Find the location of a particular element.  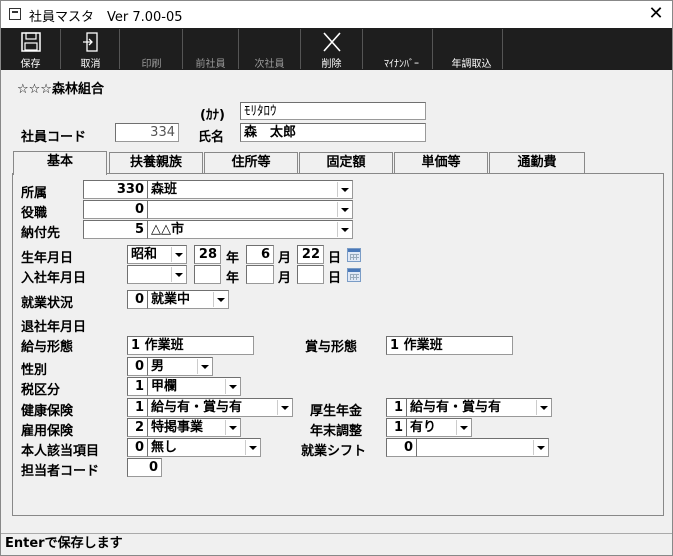

employment-status-code-input: 0 is located at coordinates (137, 299).